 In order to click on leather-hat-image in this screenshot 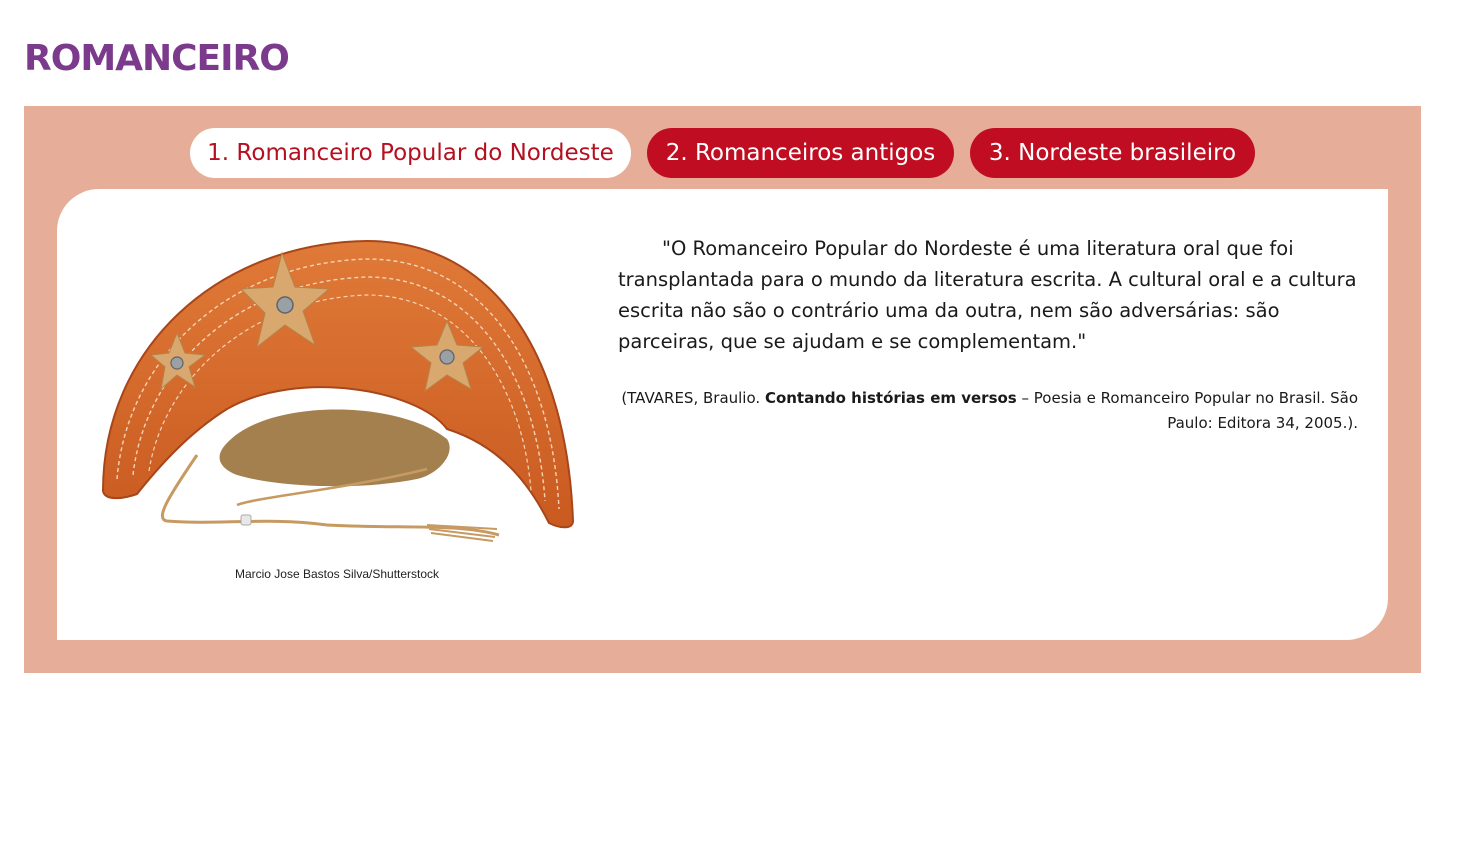, I will do `click(338, 390)`.